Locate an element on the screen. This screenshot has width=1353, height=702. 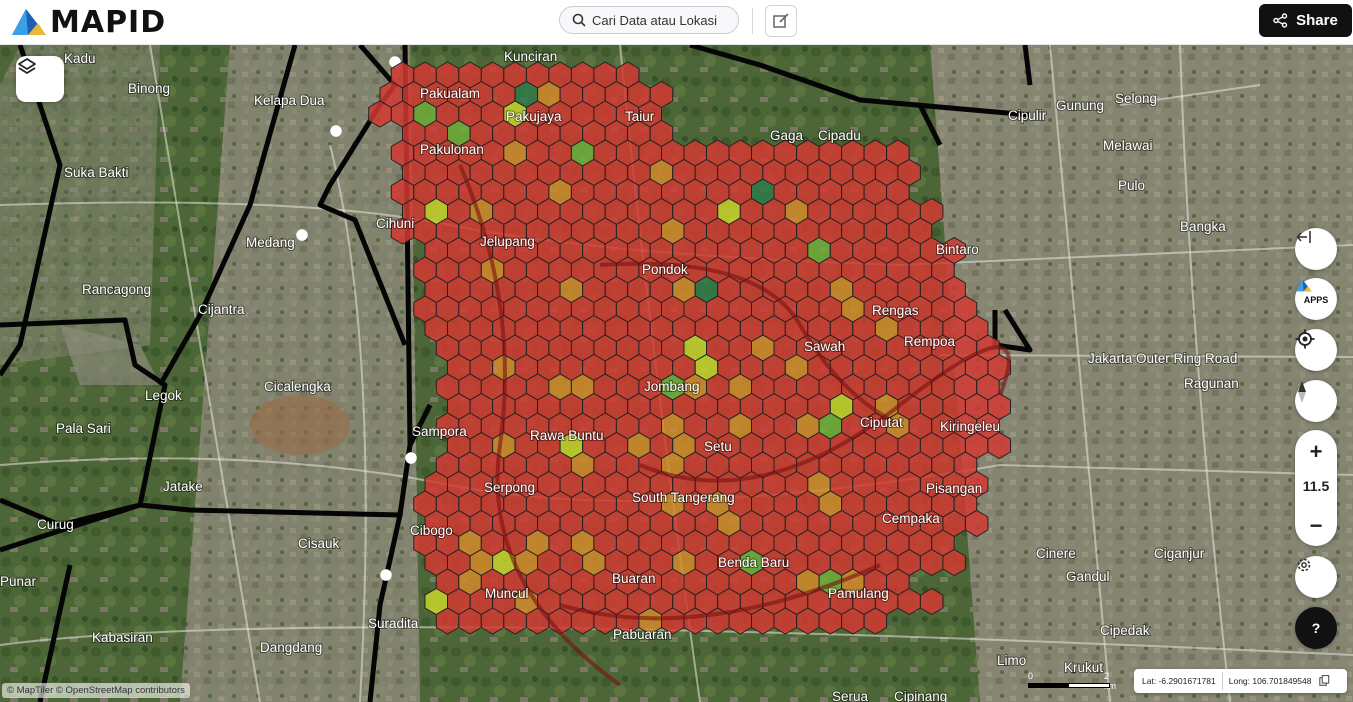
place-label: Kunciran is located at coordinates (530, 56).